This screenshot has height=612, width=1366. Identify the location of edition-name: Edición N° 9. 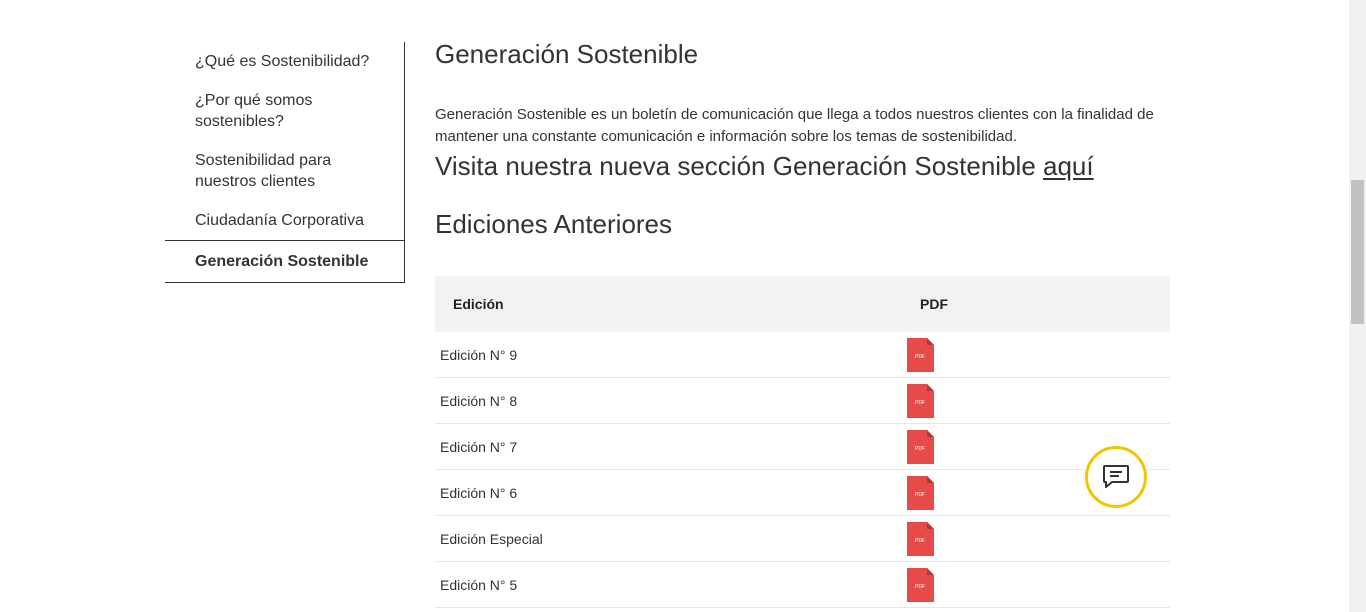
(479, 354).